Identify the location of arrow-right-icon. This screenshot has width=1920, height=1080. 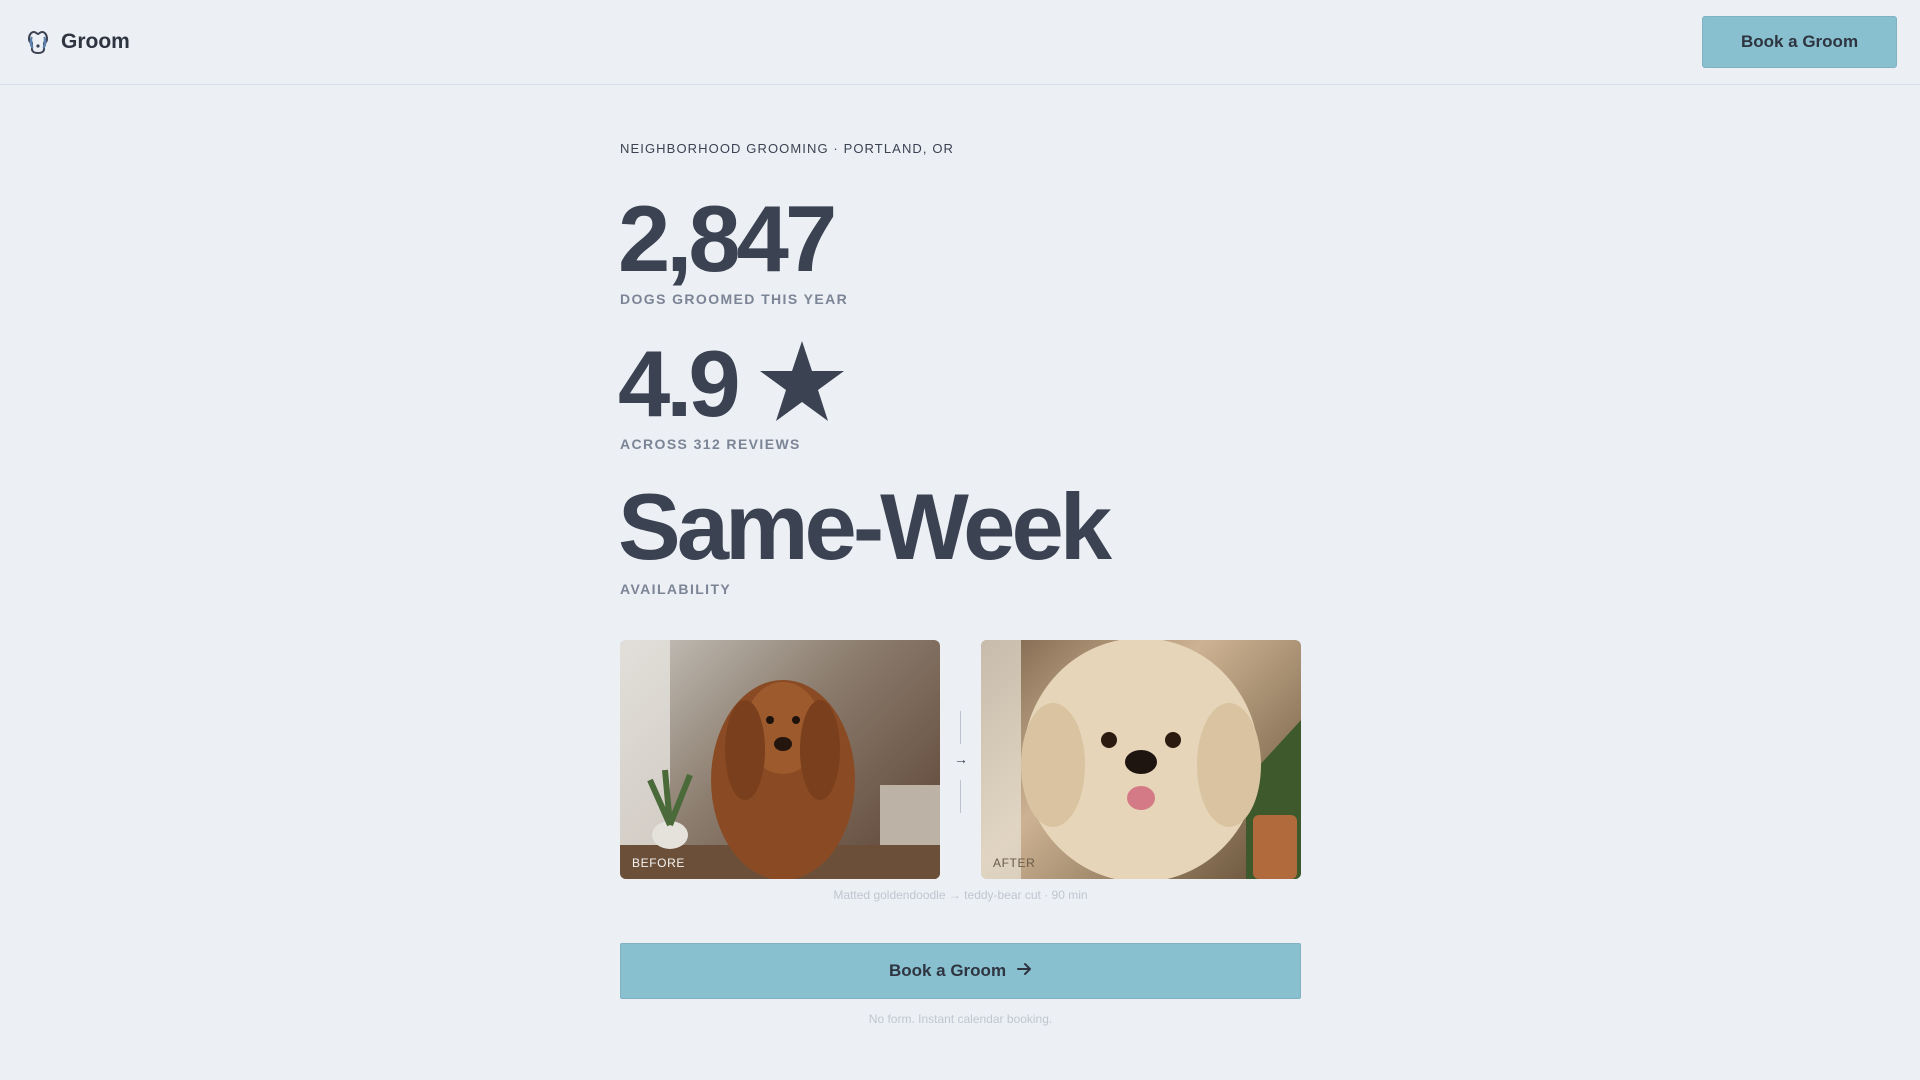
(1024, 971).